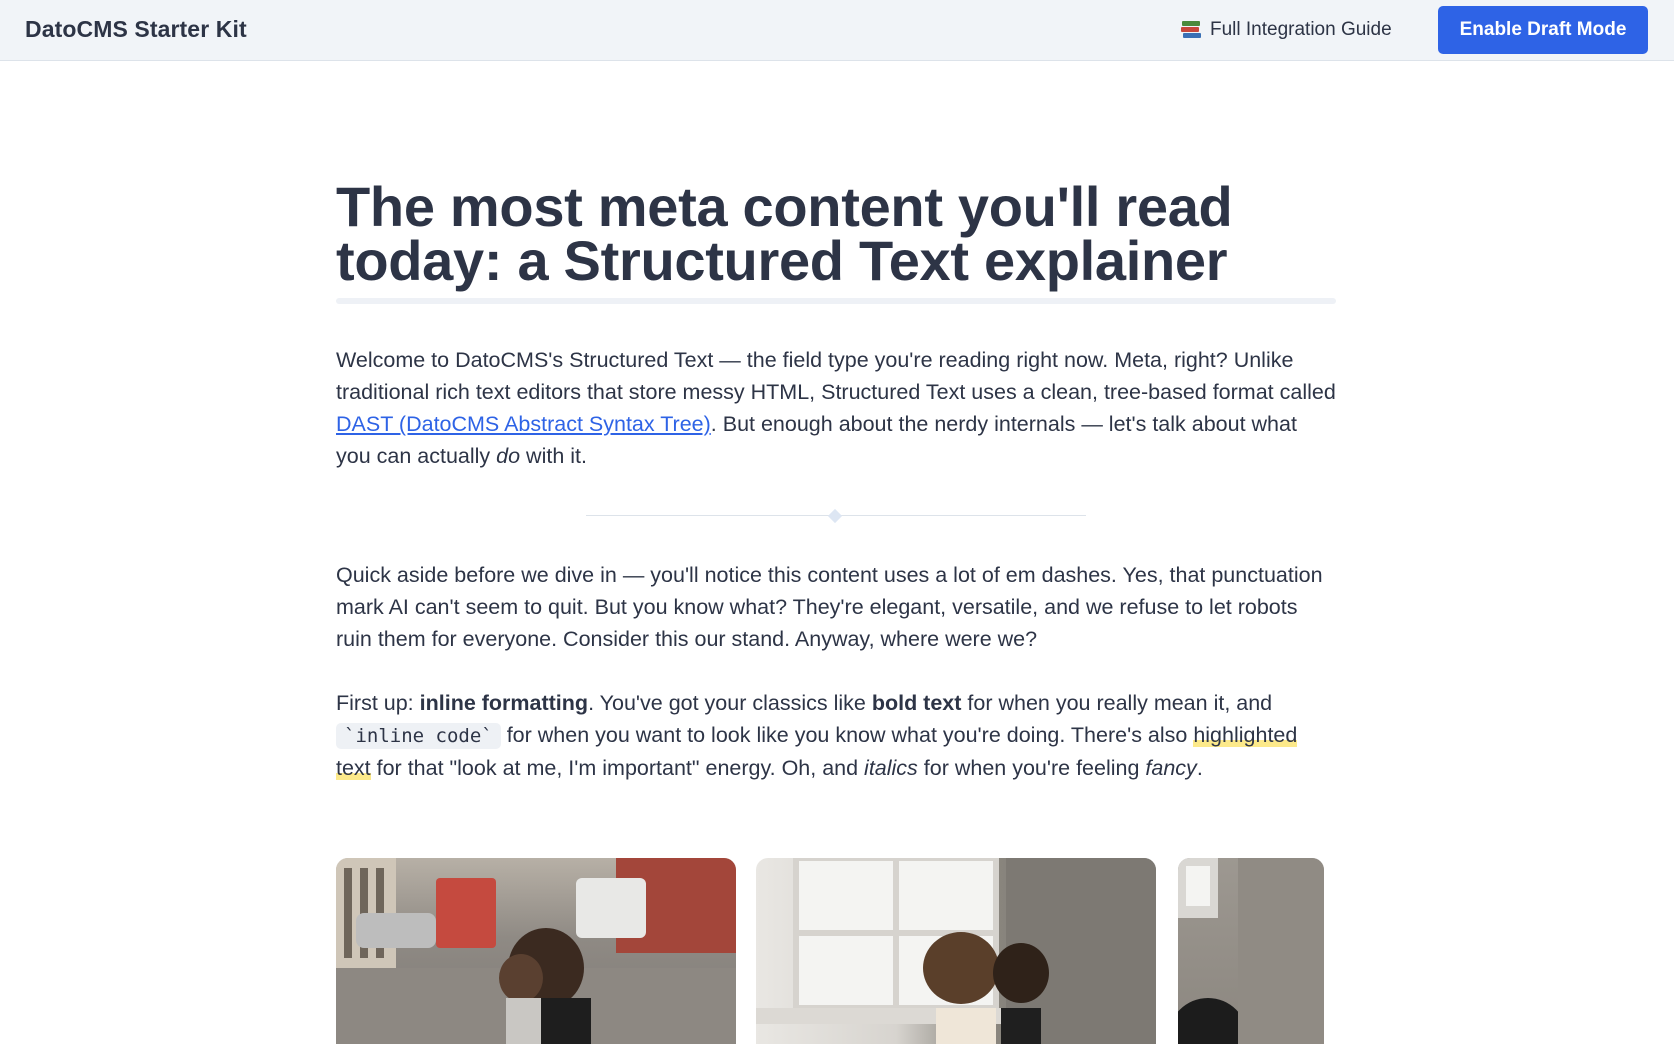 Image resolution: width=1674 pixels, height=1044 pixels. I want to click on diamond-icon, so click(835, 516).